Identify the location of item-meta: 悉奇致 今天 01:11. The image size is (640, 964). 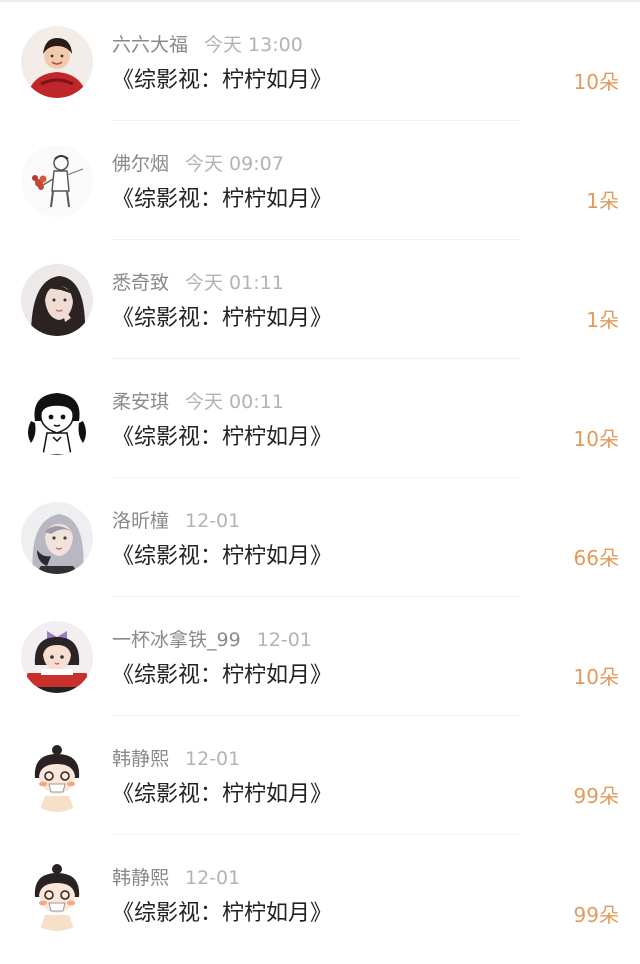
(198, 283).